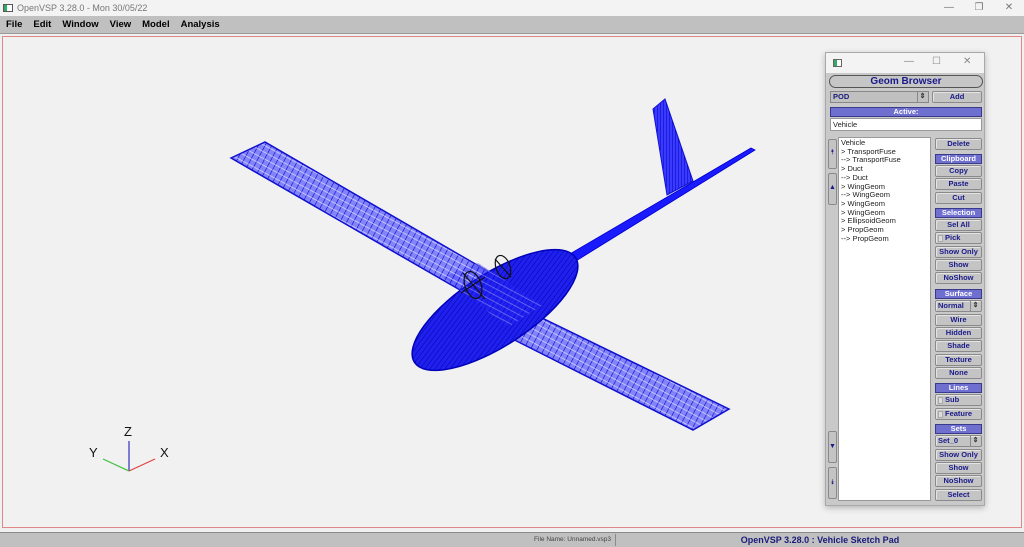  I want to click on geom-browser-titlebar: — ☐ ✕, so click(905, 63).